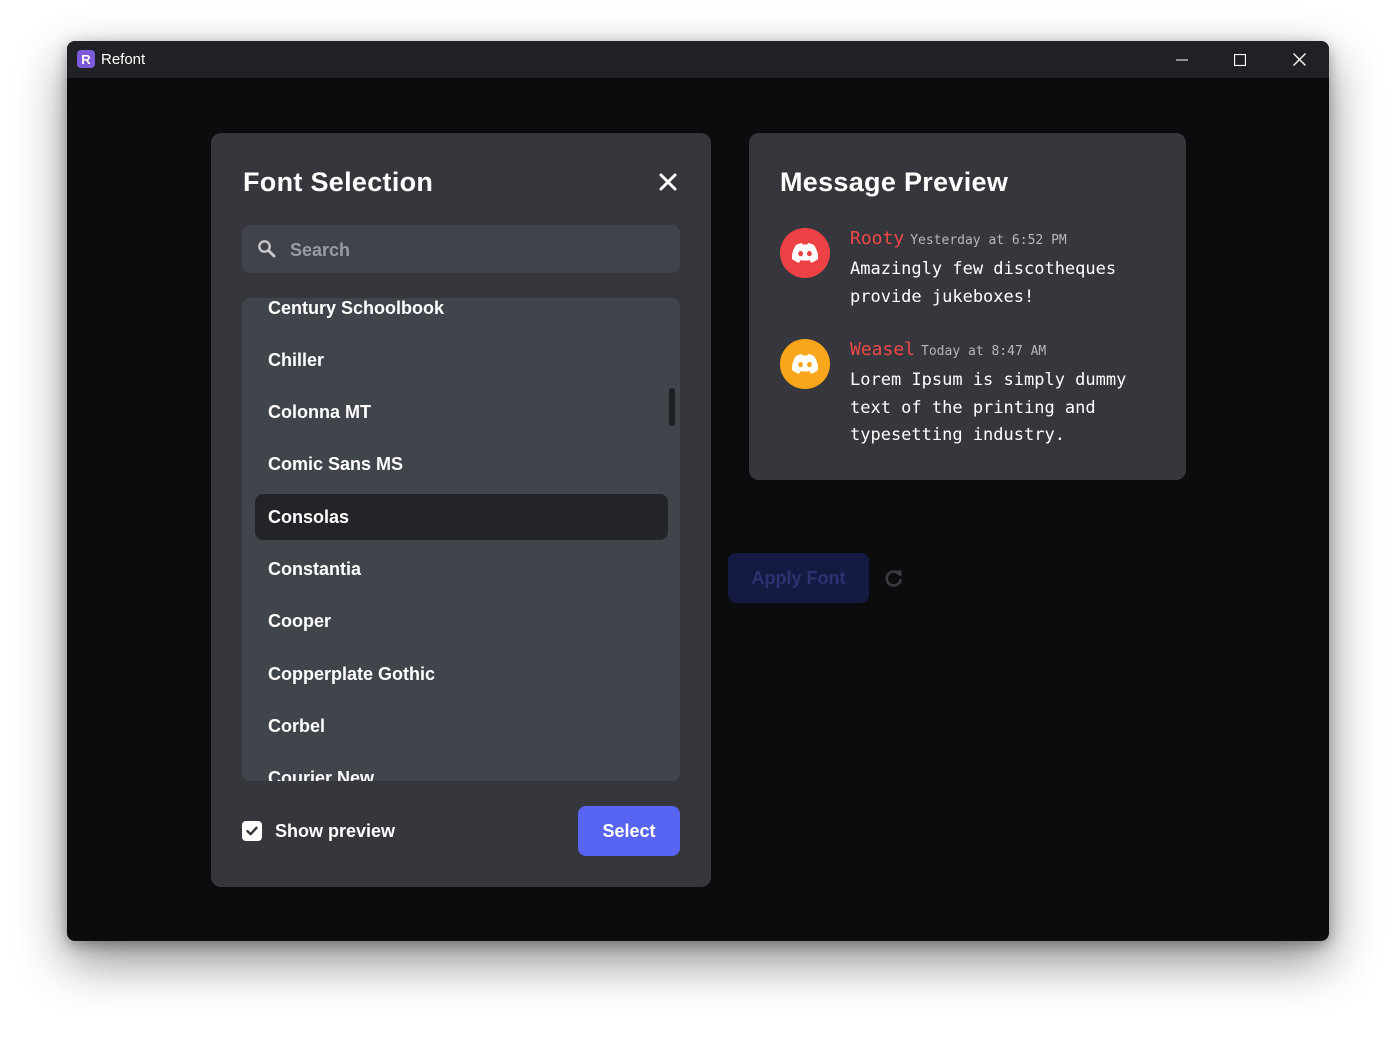 This screenshot has width=1397, height=1042. I want to click on select-button: Select, so click(629, 831).